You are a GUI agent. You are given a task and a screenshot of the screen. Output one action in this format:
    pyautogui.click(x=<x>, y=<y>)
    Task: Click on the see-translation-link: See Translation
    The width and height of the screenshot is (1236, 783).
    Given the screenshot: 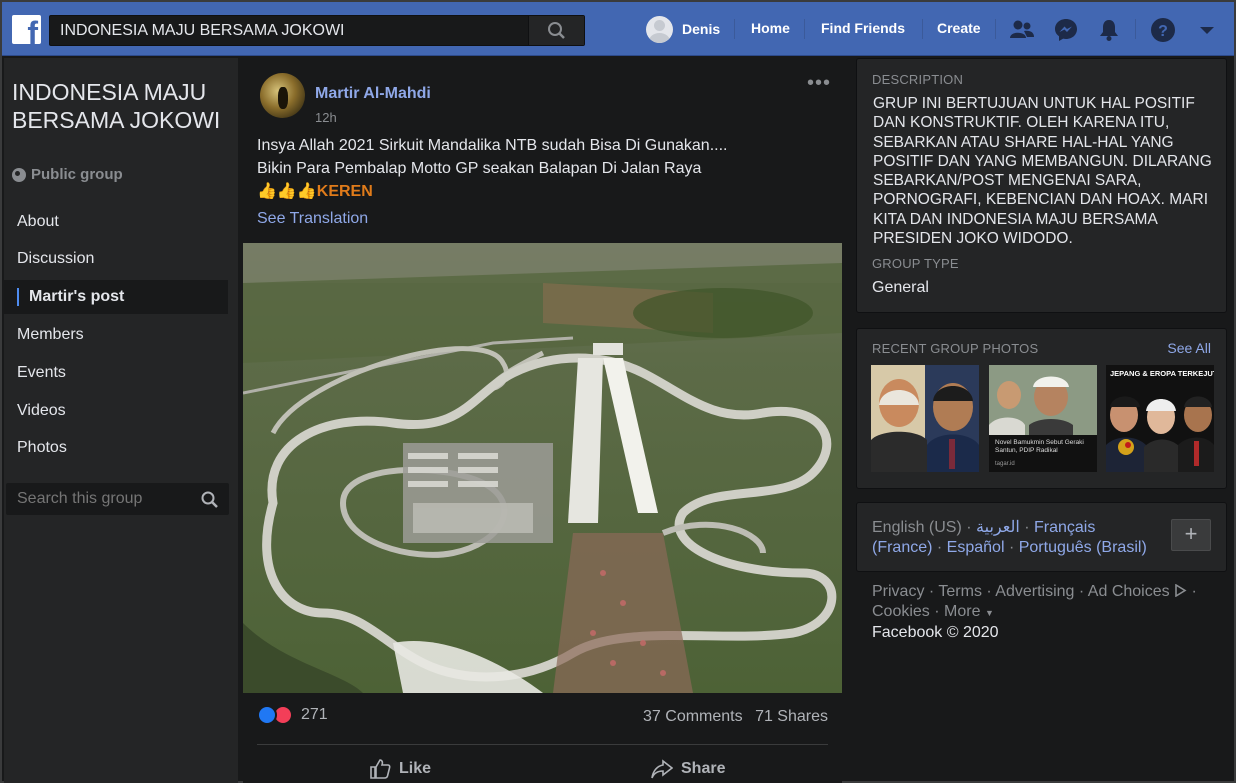 What is the action you would take?
    pyautogui.click(x=312, y=219)
    